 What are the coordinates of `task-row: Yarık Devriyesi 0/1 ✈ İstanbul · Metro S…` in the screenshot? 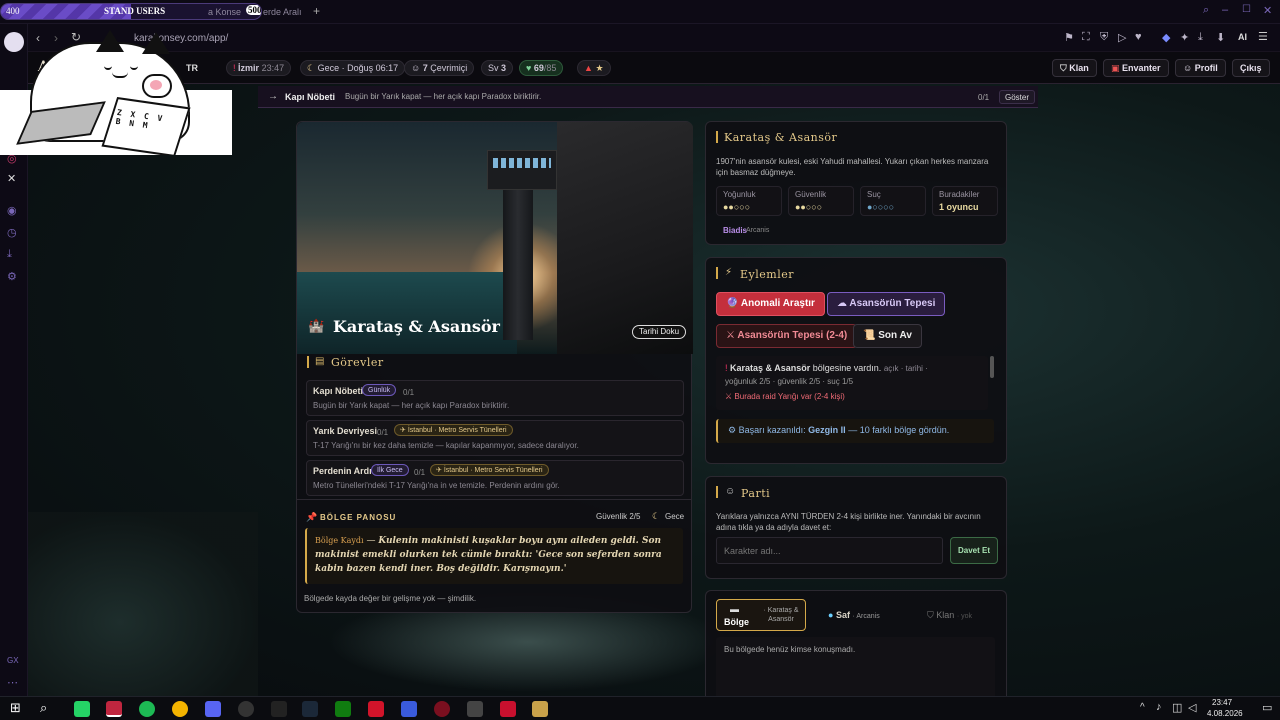 It's located at (495, 438).